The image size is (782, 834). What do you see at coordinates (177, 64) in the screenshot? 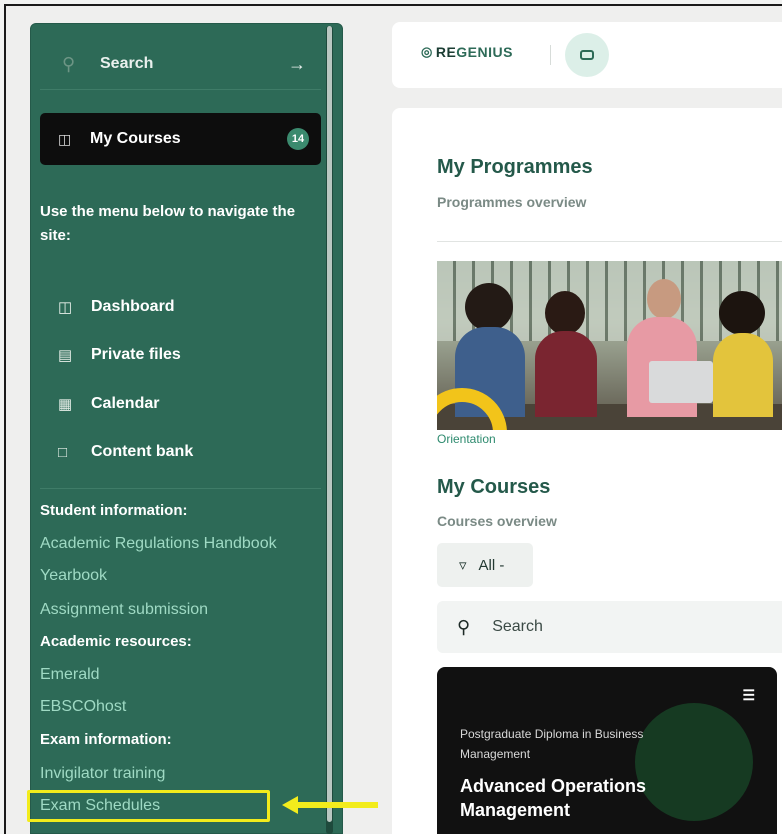
I see `sidebar-search: ⚲ Search →` at bounding box center [177, 64].